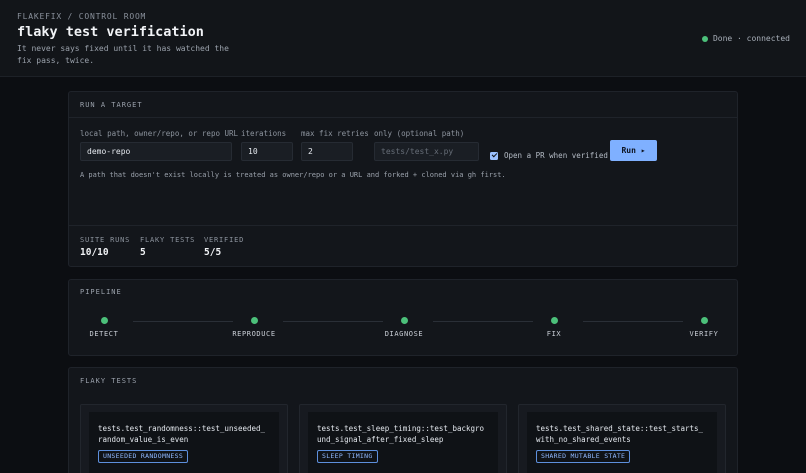 The height and width of the screenshot is (473, 806). Describe the element at coordinates (254, 334) in the screenshot. I see `stage-label: REPRODUCE` at that location.